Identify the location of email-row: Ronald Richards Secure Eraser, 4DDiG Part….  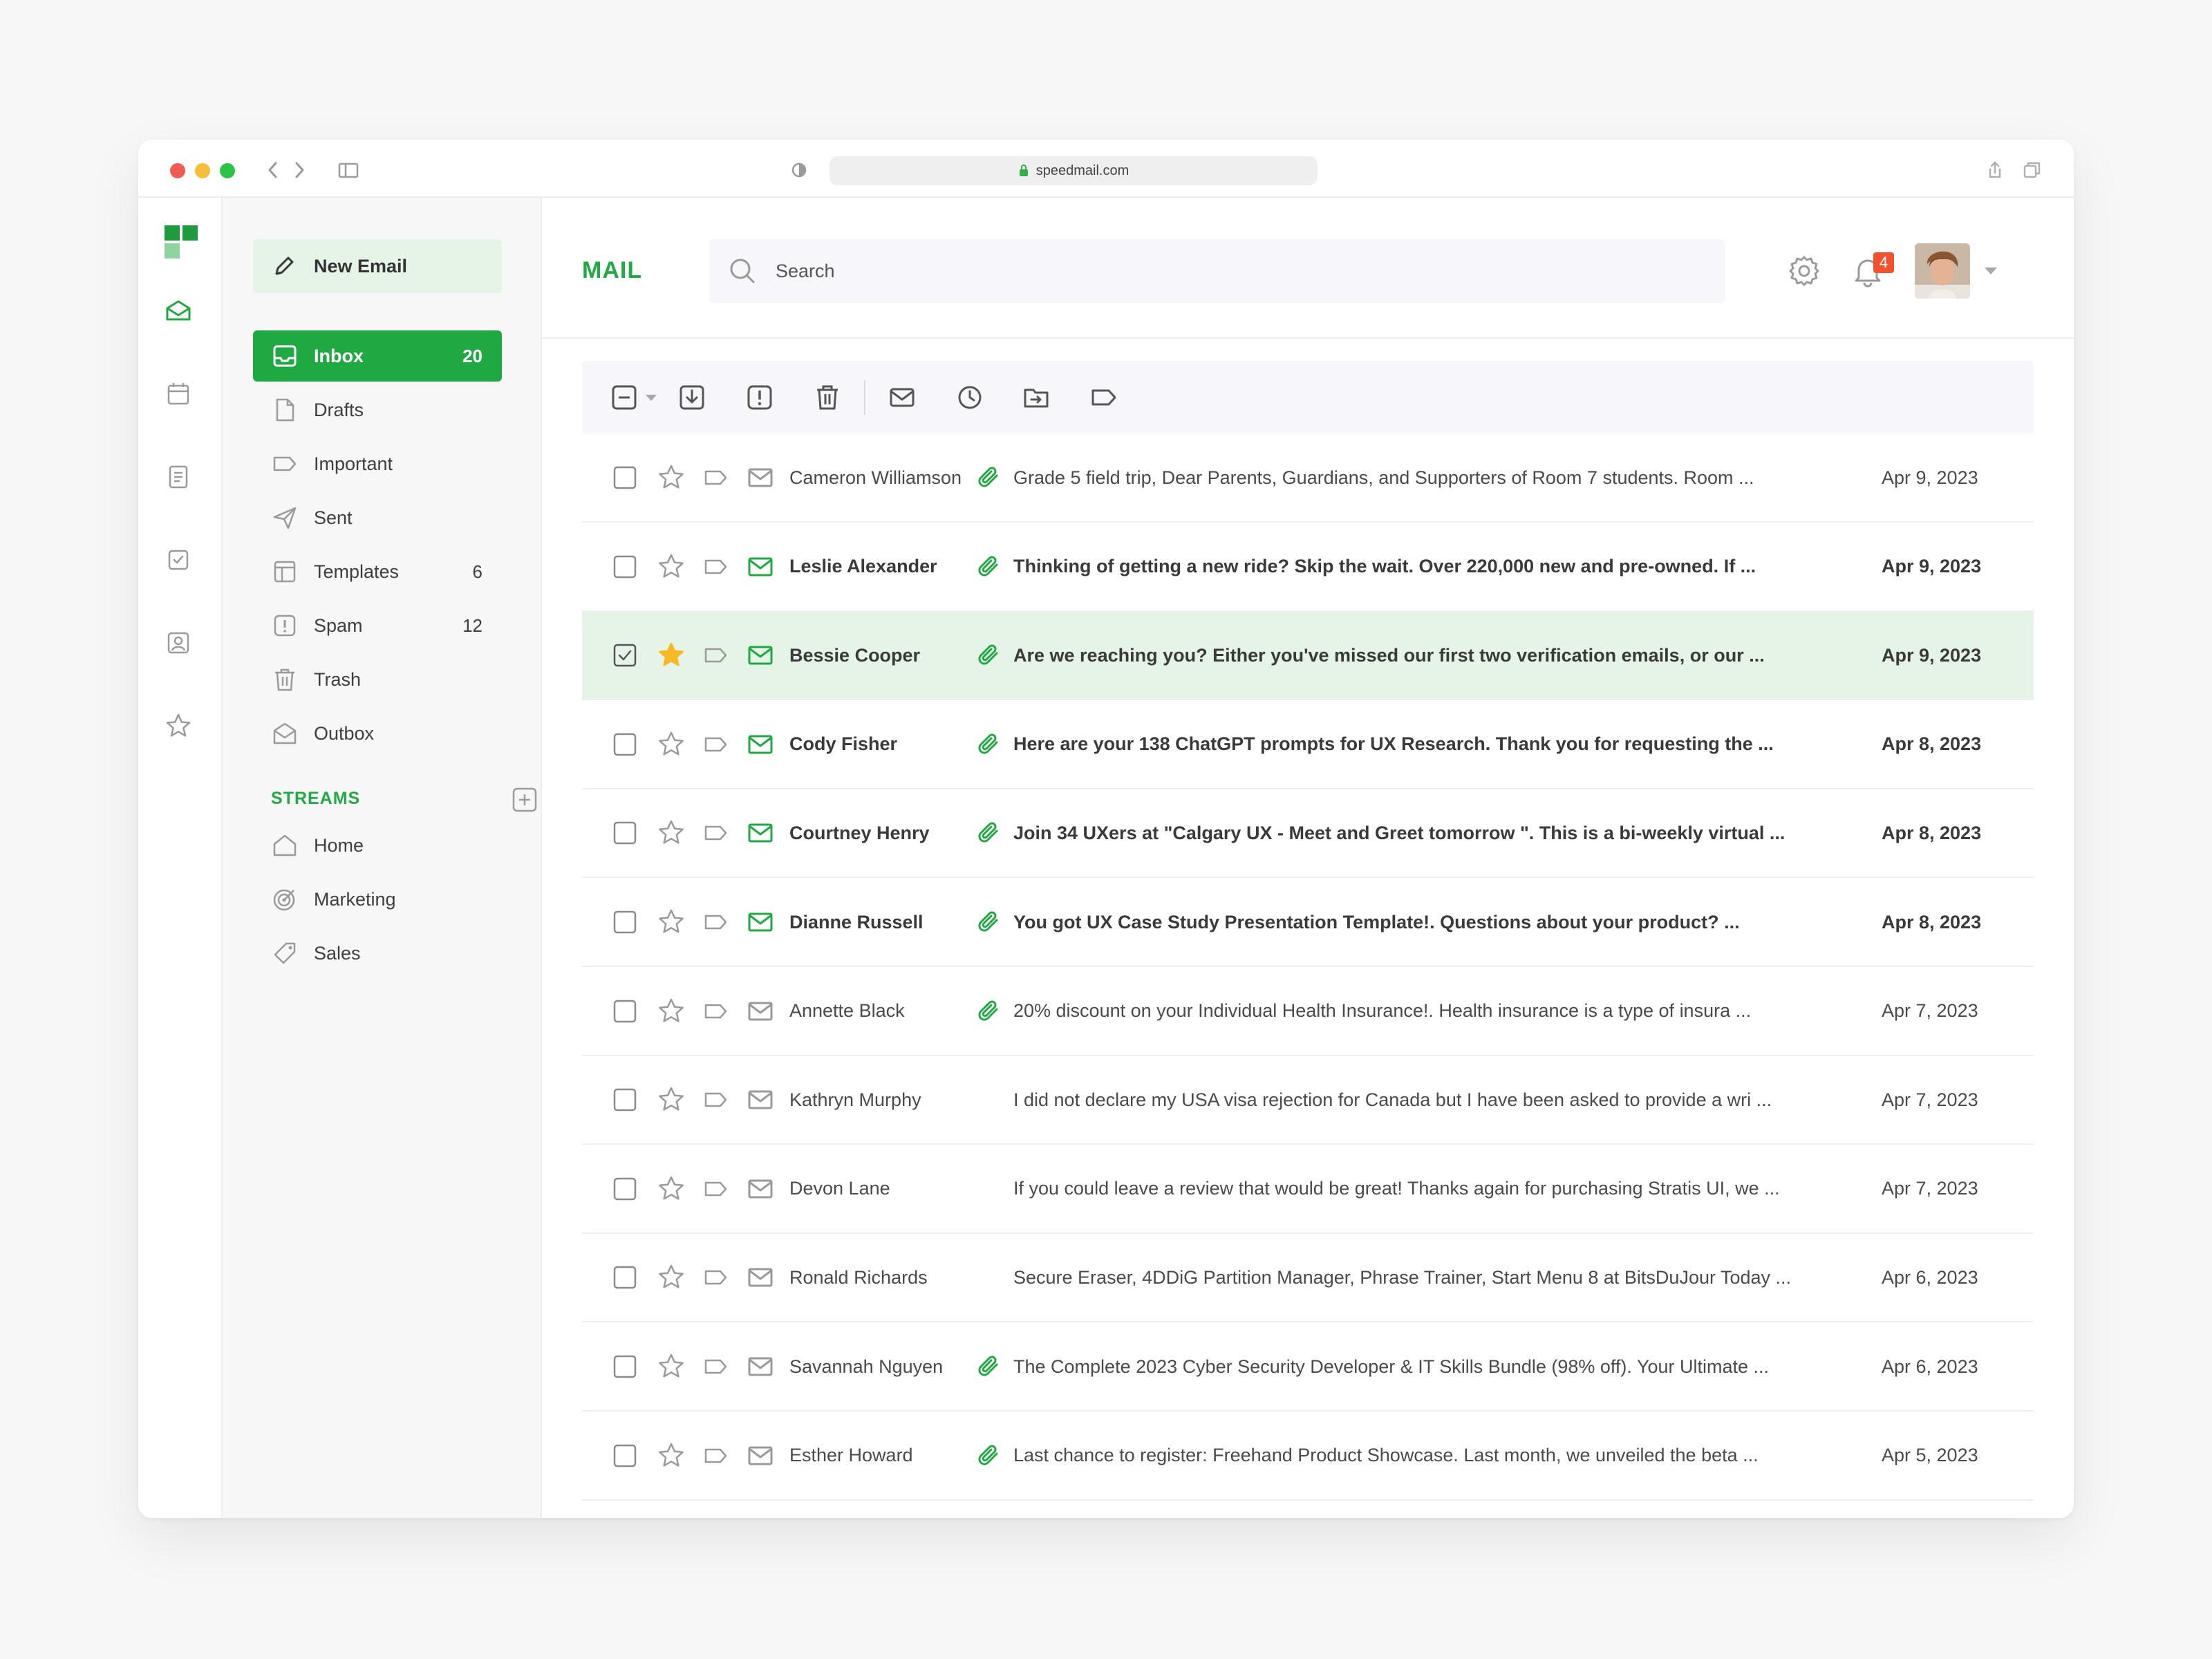
(1308, 1278).